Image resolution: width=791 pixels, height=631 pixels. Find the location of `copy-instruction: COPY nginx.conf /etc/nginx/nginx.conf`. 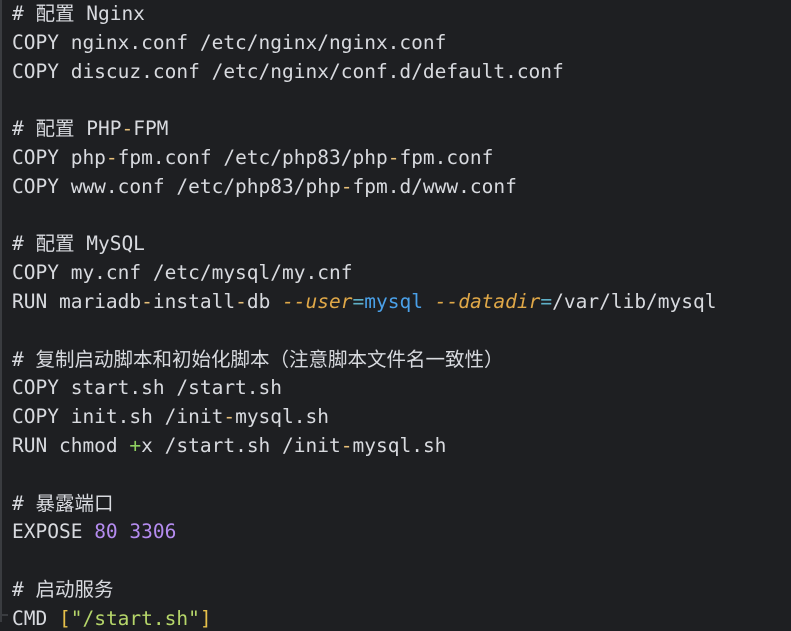

copy-instruction: COPY nginx.conf /etc/nginx/nginx.conf is located at coordinates (229, 42).